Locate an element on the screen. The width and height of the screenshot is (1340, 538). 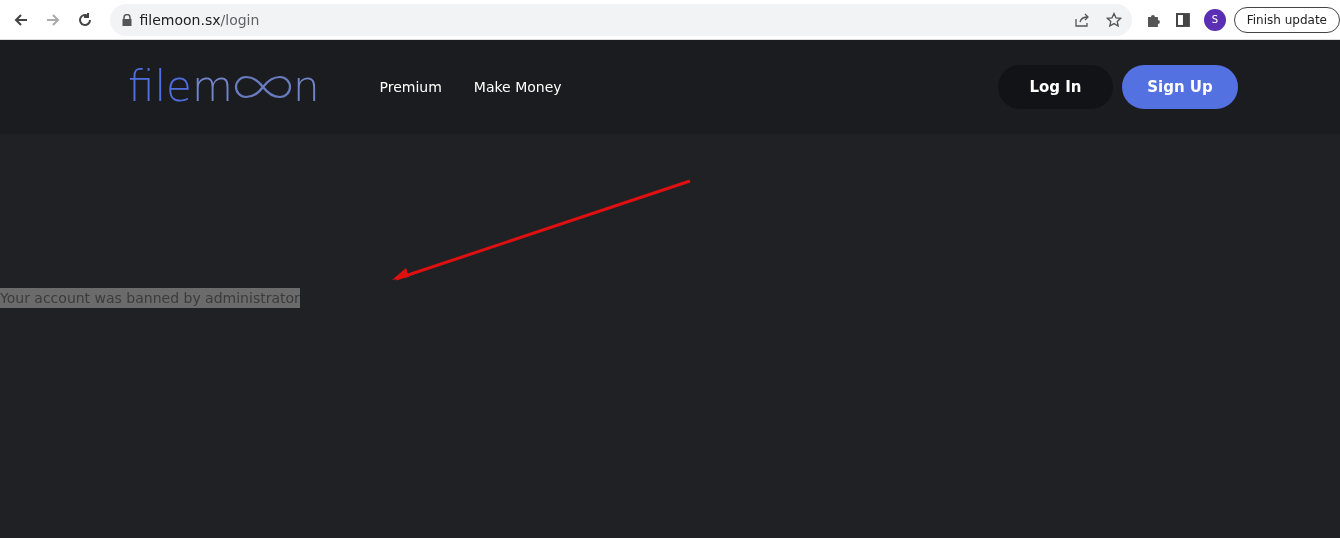
share-icon is located at coordinates (1082, 19).